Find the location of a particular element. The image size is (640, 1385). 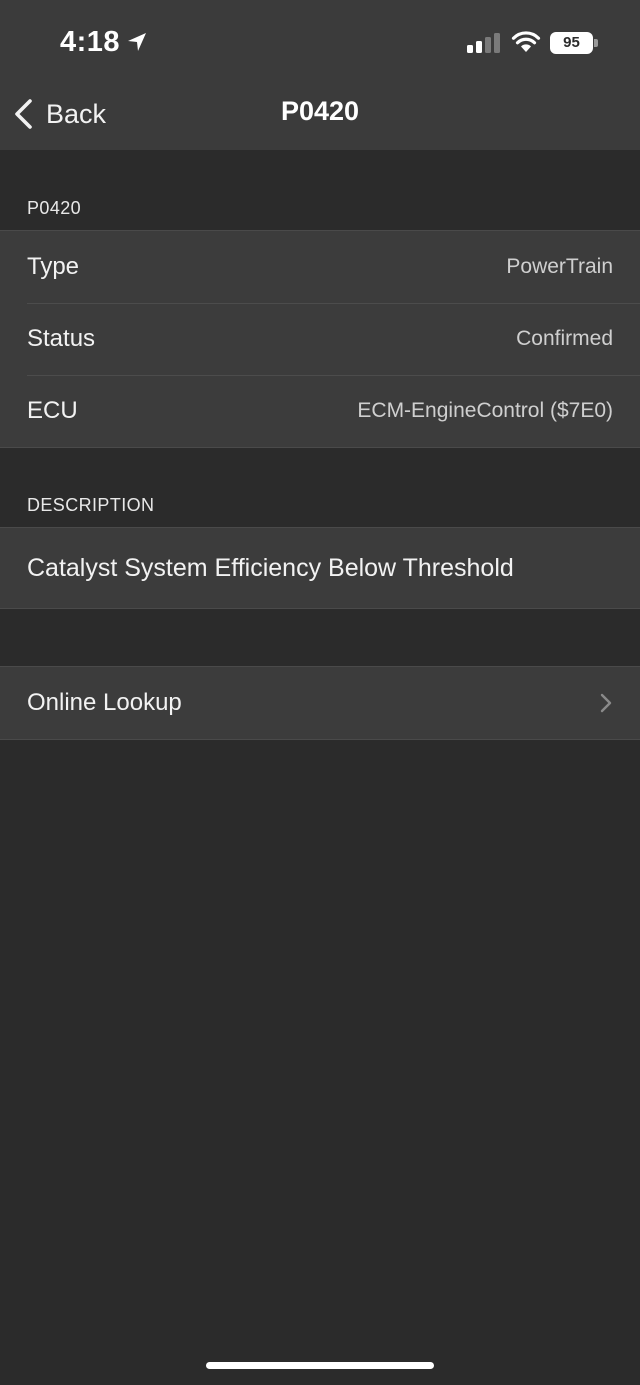

section-header-code: P0420 is located at coordinates (54, 208).